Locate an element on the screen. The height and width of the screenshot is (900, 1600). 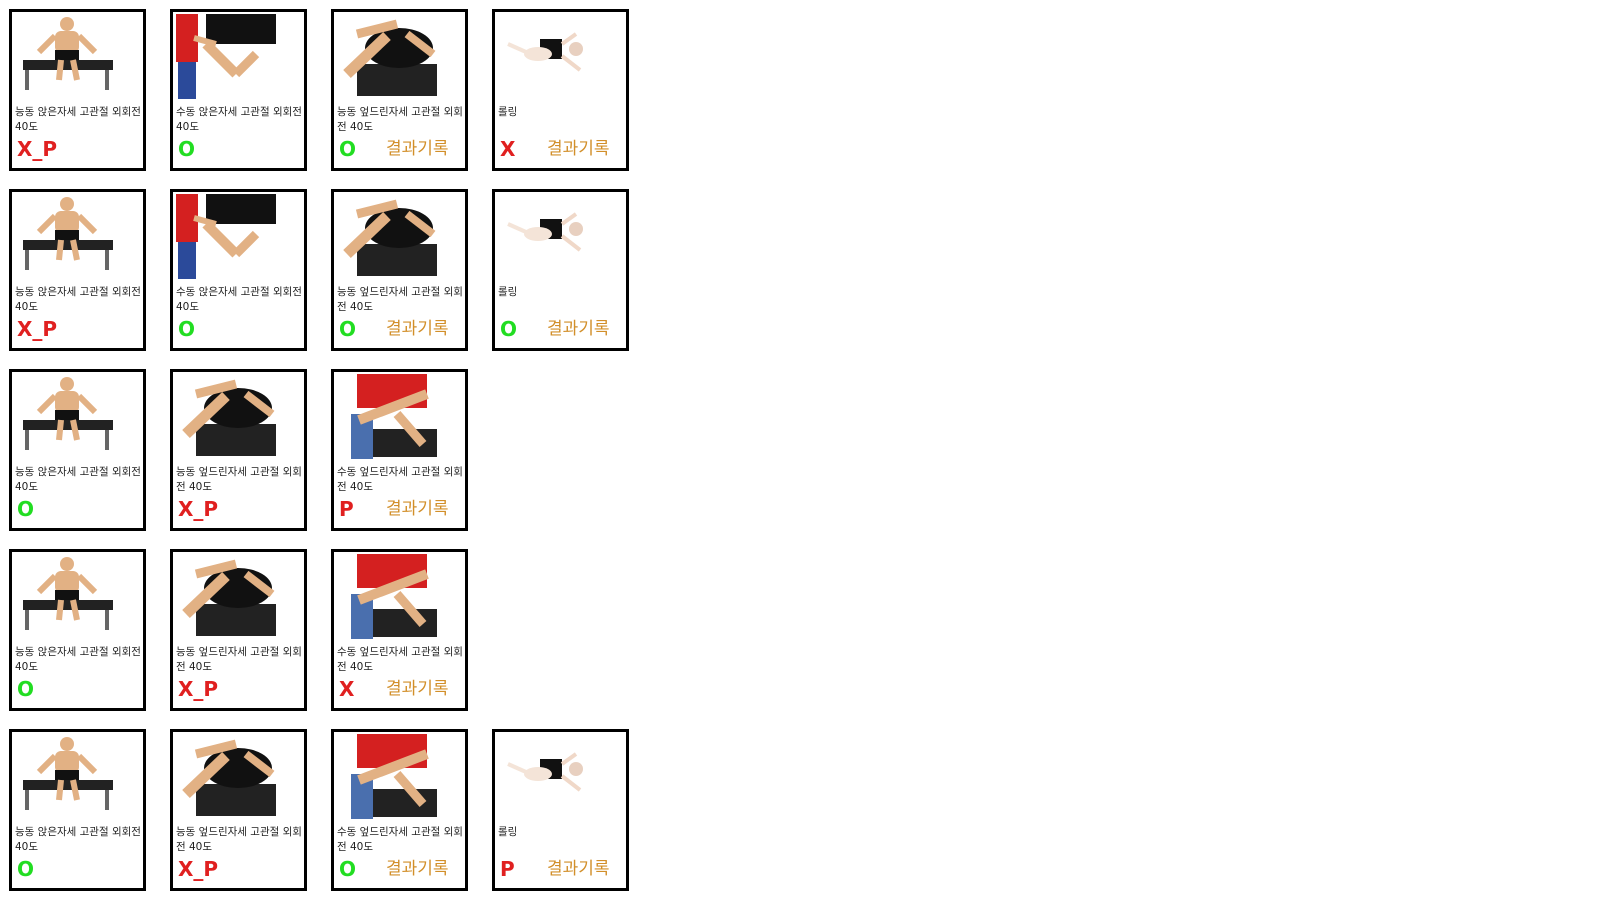
exercise-card: 수동 엎드린자세 고관절 외회전 40도 X 결과기록 is located at coordinates (399, 630).